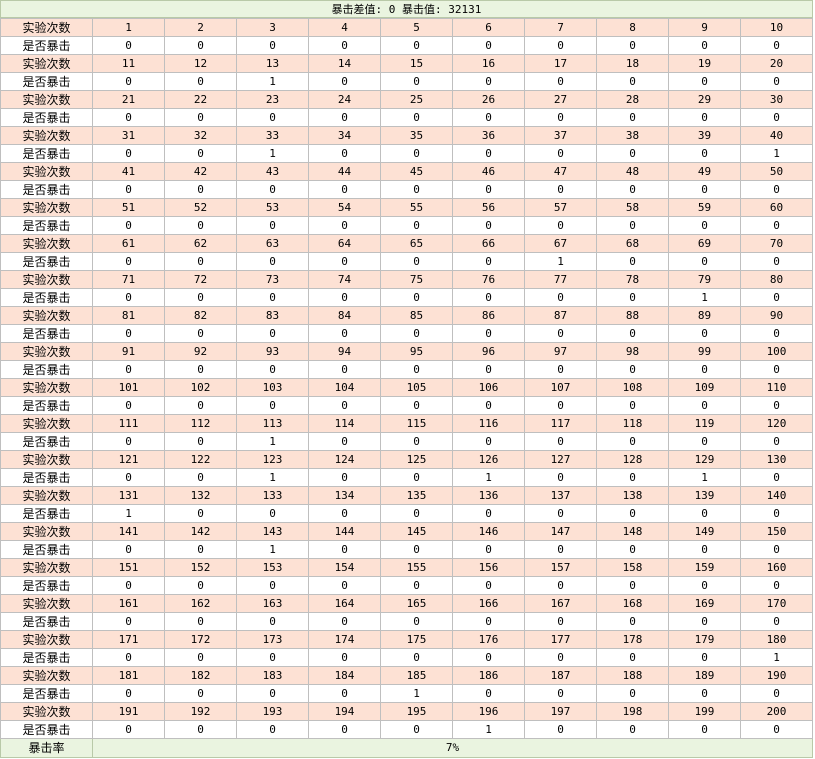 This screenshot has height=759, width=815. What do you see at coordinates (272, 567) in the screenshot?
I see `trial-number-cell: 153` at bounding box center [272, 567].